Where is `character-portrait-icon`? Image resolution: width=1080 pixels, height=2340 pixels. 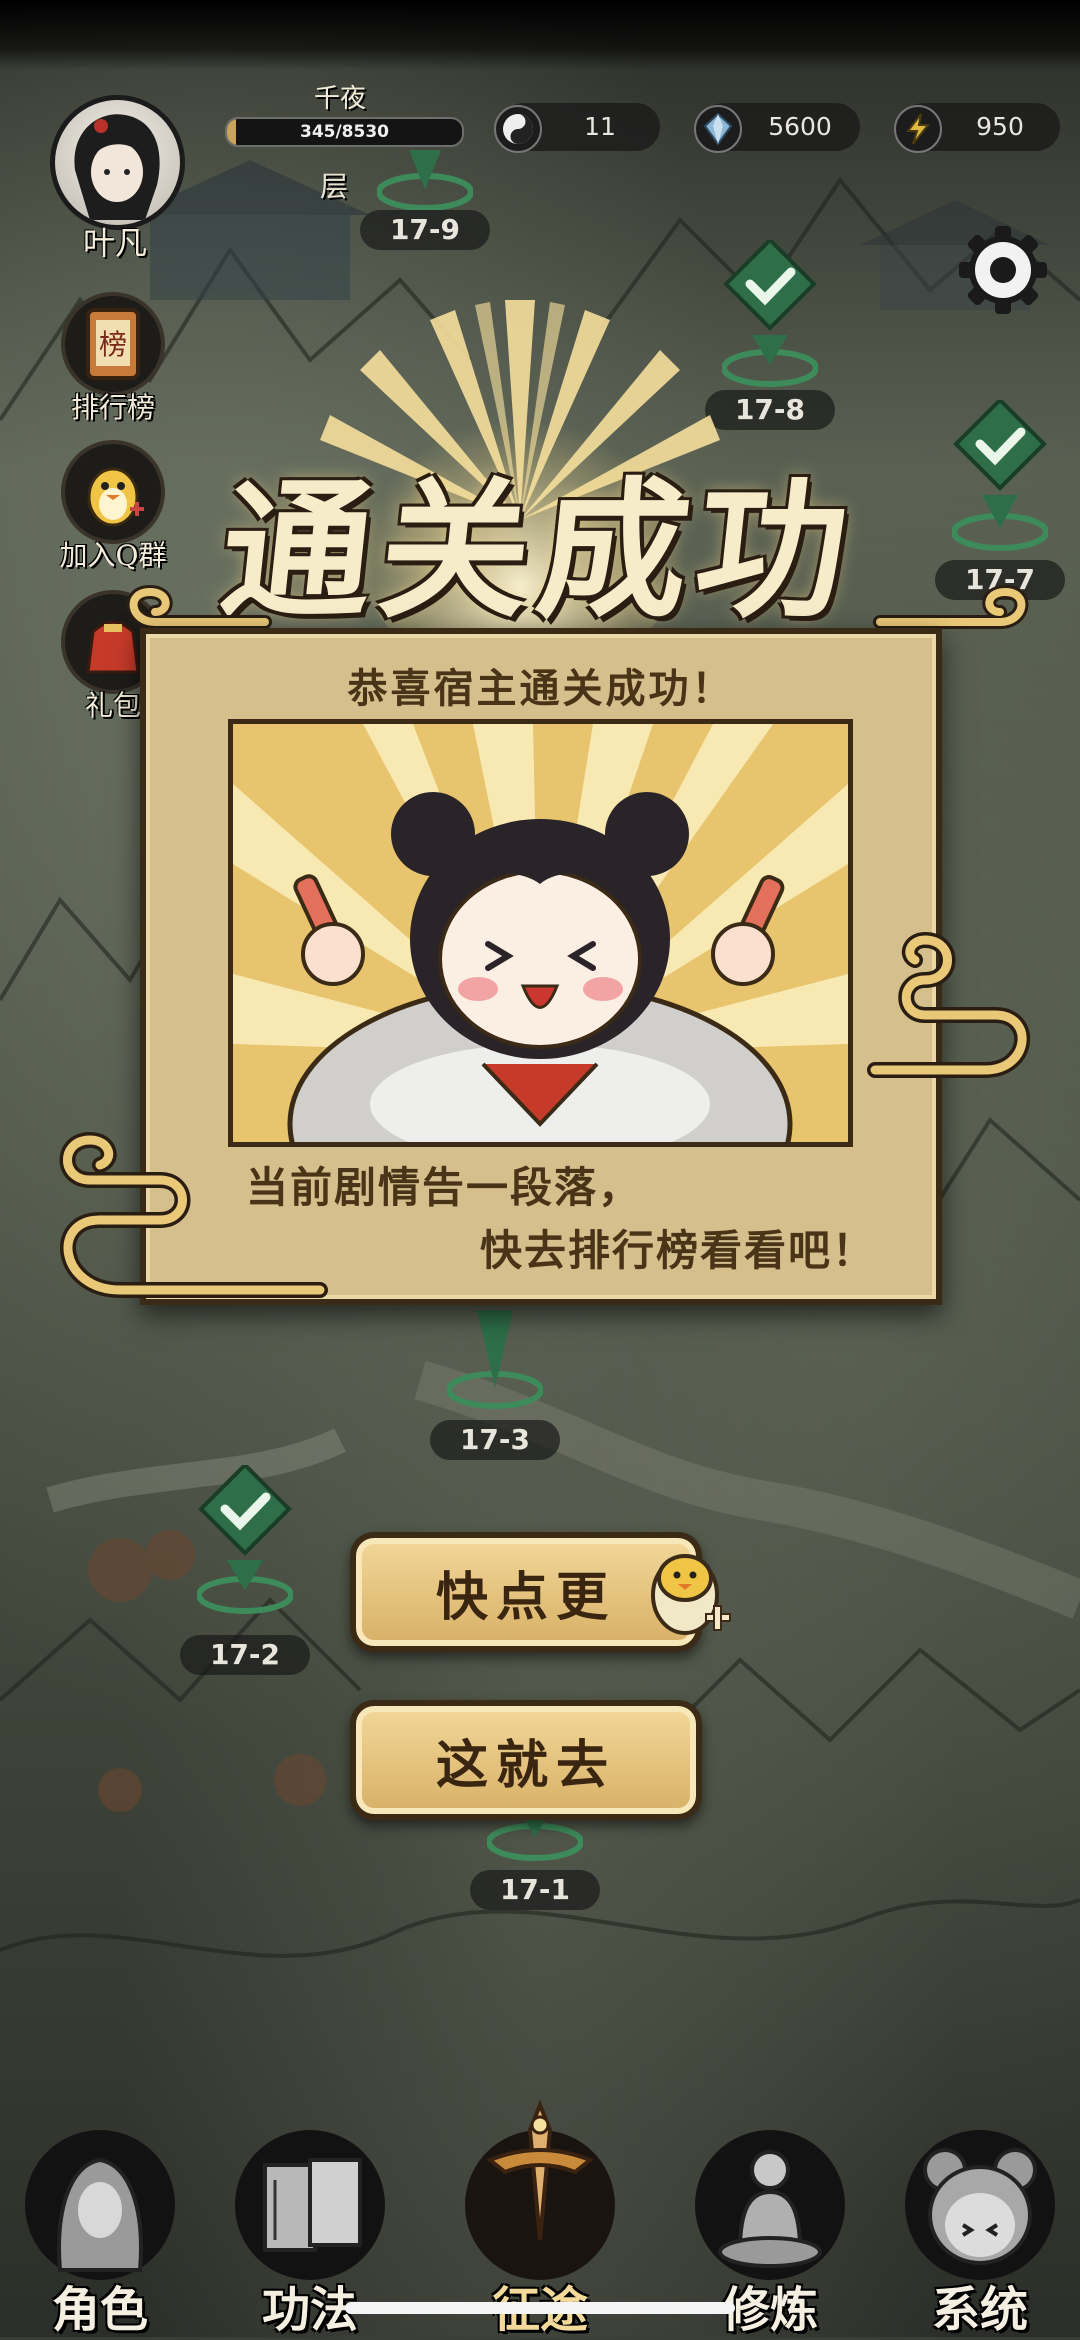 character-portrait-icon is located at coordinates (117, 167).